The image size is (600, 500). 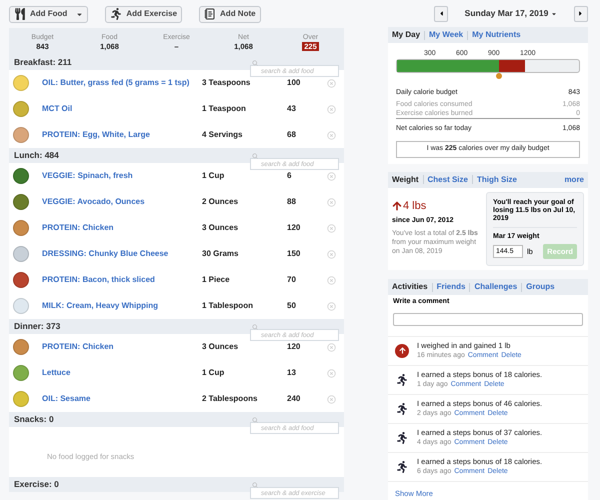 I want to click on tab: My Nutrients, so click(x=496, y=35).